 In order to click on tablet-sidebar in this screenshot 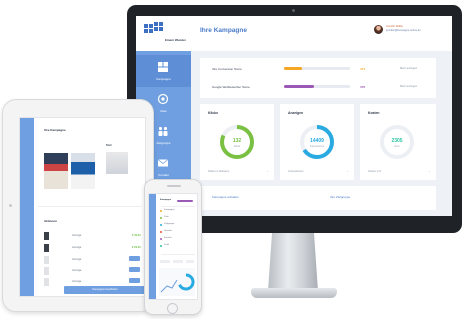, I will do `click(27, 207)`.